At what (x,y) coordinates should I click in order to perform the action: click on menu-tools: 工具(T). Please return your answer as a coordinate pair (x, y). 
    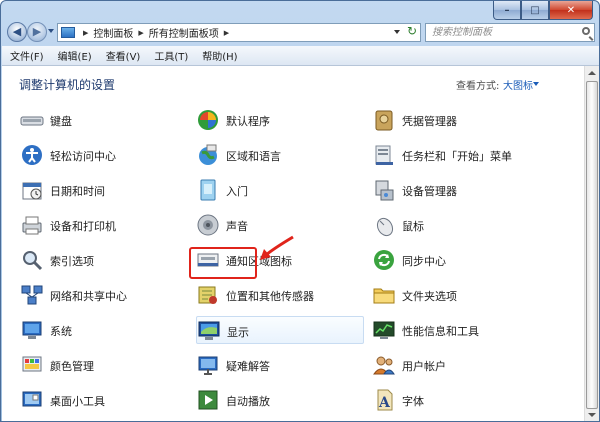
    Looking at the image, I should click on (171, 55).